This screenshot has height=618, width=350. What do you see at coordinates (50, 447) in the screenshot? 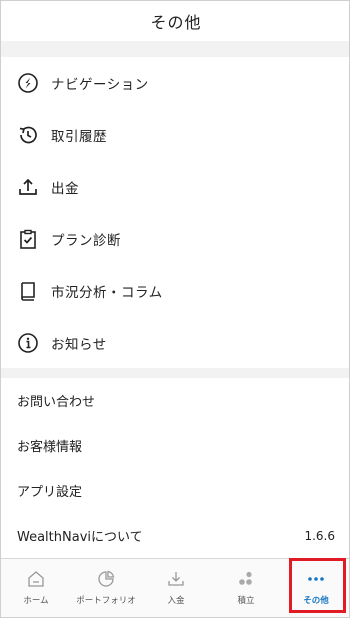
I see `menu-item-label: お客様情報` at bounding box center [50, 447].